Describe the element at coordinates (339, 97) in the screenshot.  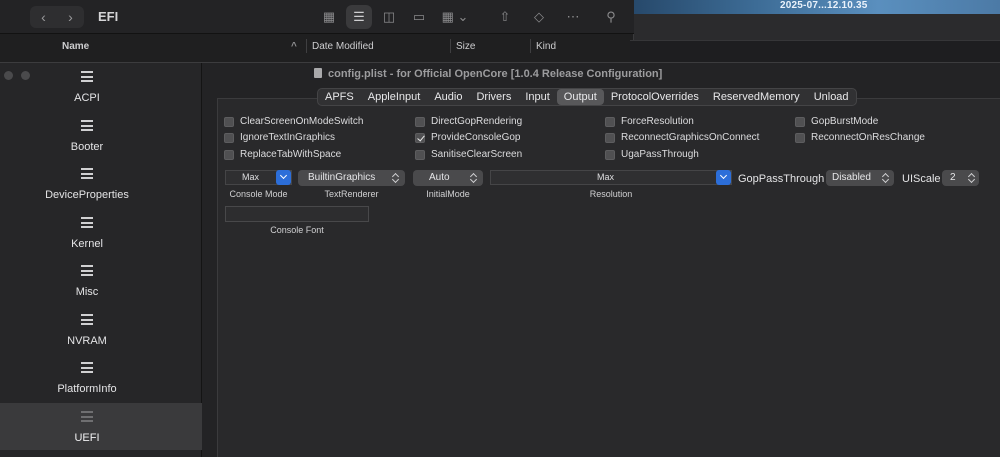
I see `tab-apfs: APFS` at that location.